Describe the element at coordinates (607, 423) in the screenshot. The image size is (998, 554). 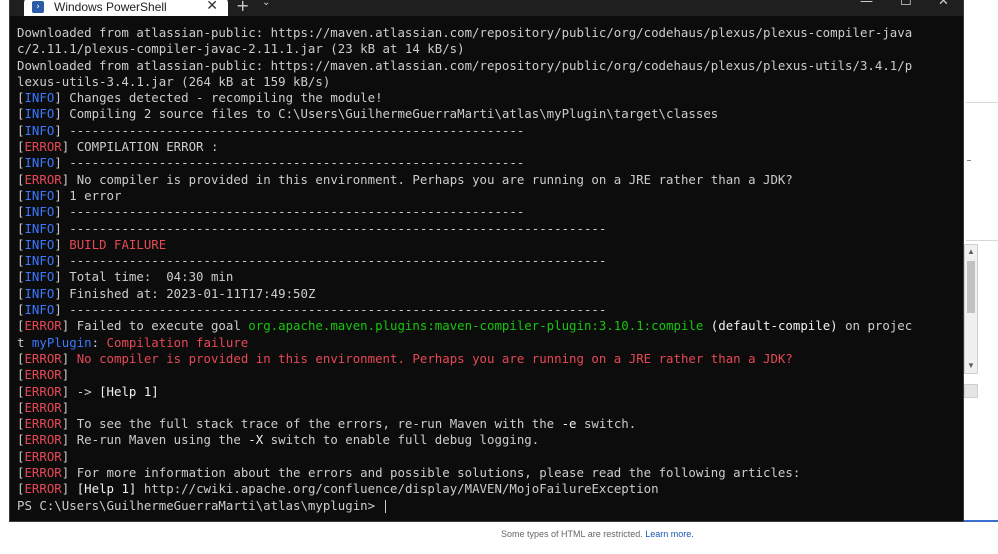
I see `console-segment: switch.` at that location.